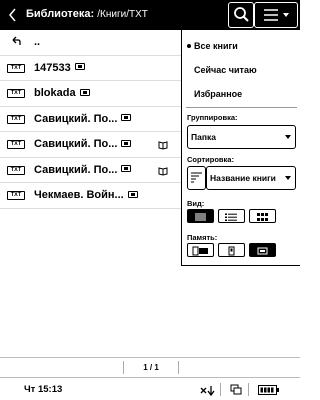  I want to click on parent-folder-label: .., so click(37, 42).